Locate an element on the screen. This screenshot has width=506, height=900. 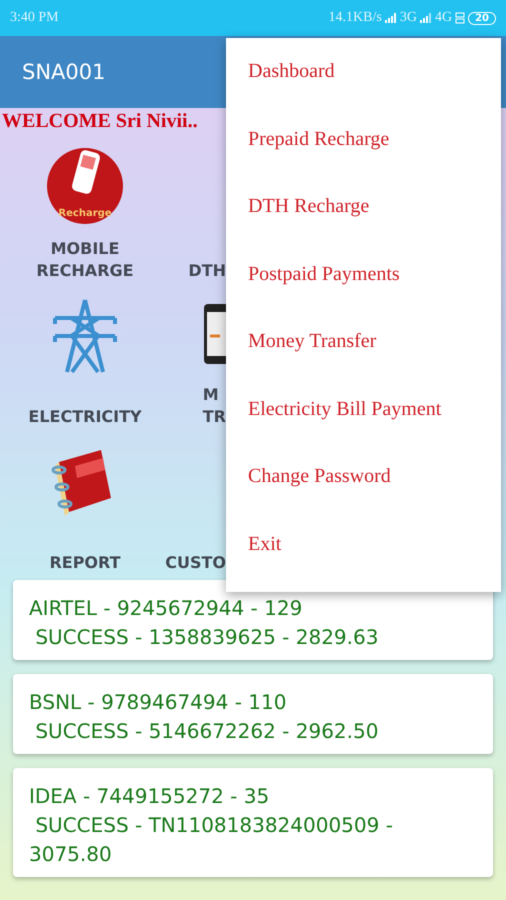
clock: 3:40 PM is located at coordinates (34, 18).